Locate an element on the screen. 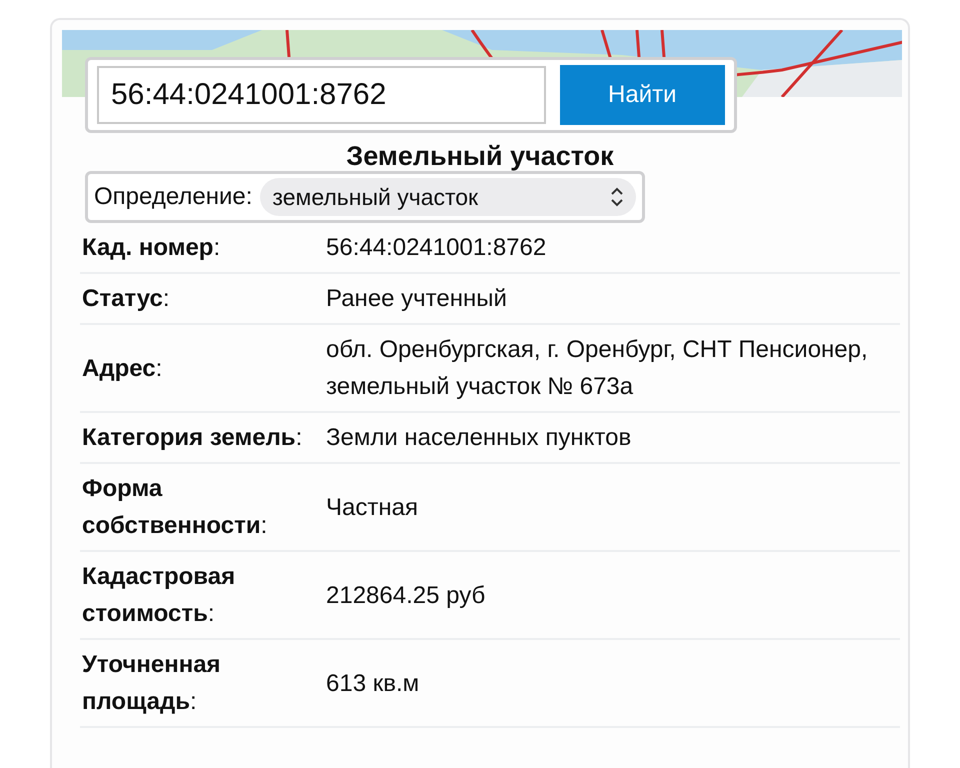 Image resolution: width=960 pixels, height=768 pixels. find-button: Найти is located at coordinates (642, 95).